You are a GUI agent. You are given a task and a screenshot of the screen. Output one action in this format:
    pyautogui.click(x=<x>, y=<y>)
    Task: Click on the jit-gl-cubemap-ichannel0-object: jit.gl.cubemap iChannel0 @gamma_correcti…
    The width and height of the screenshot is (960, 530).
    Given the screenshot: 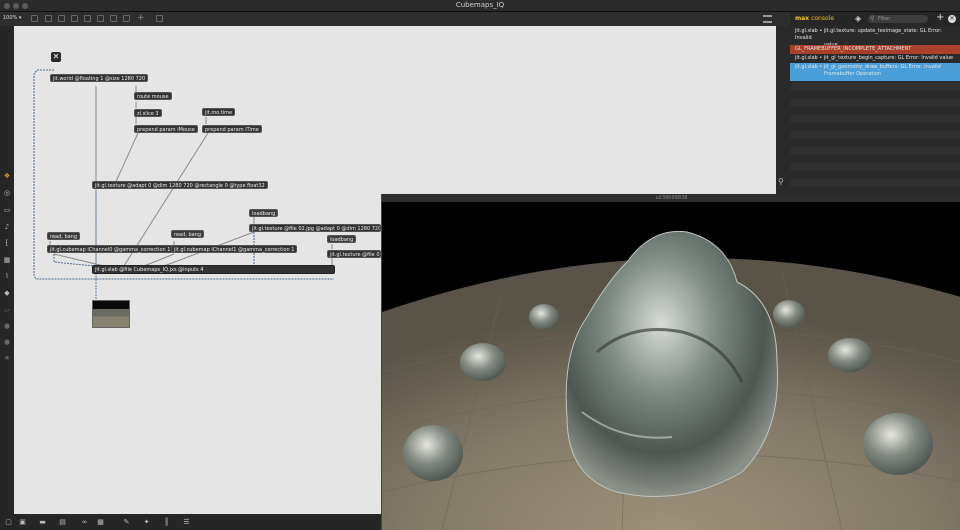 What is the action you would take?
    pyautogui.click(x=110, y=249)
    